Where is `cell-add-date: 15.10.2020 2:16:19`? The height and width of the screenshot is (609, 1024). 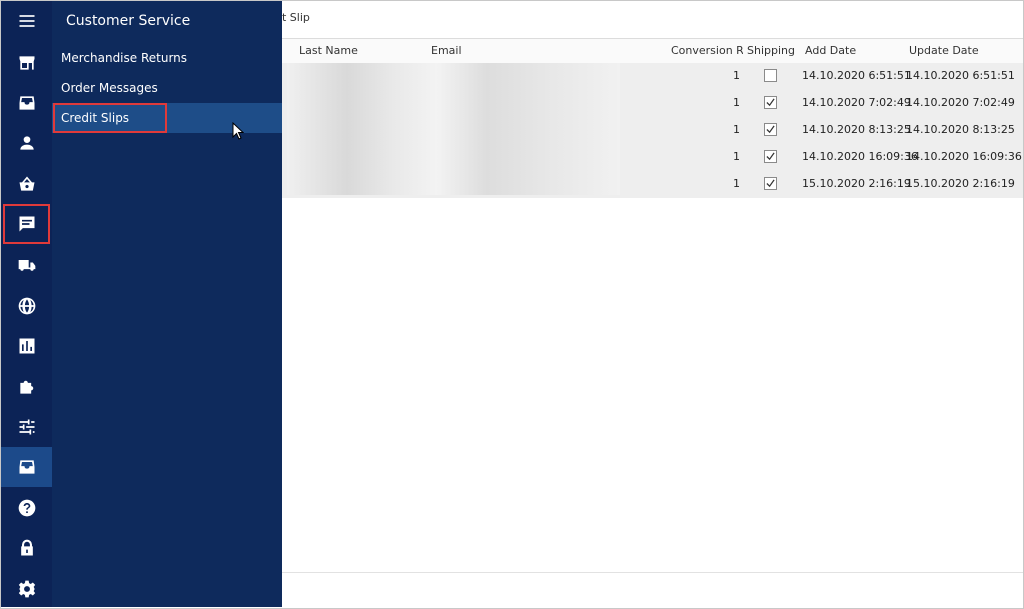
cell-add-date: 15.10.2020 2:16:19 is located at coordinates (856, 183).